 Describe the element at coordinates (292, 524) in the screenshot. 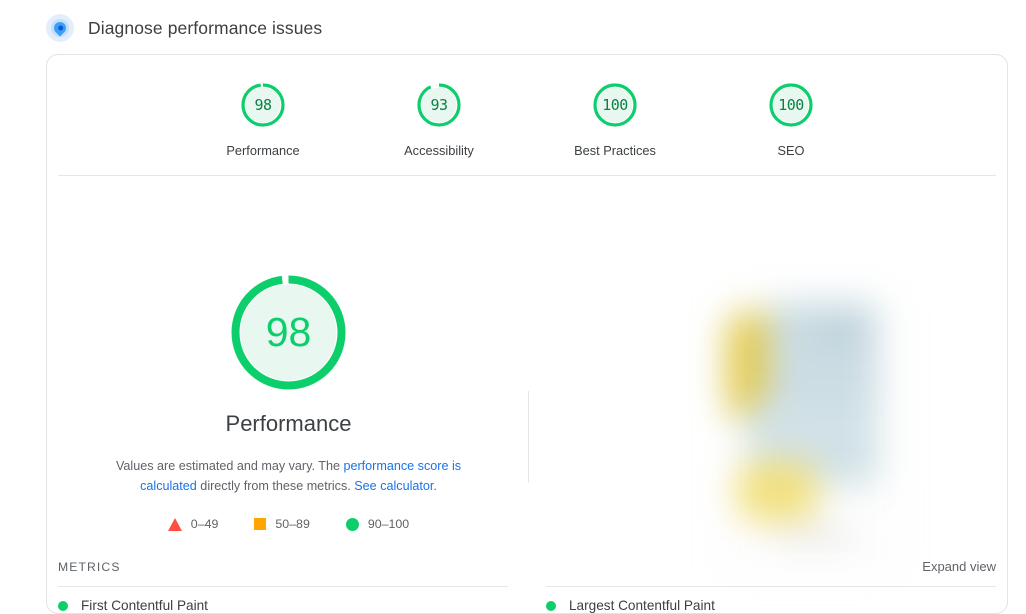

I see `legend-label-average: 50–89` at that location.